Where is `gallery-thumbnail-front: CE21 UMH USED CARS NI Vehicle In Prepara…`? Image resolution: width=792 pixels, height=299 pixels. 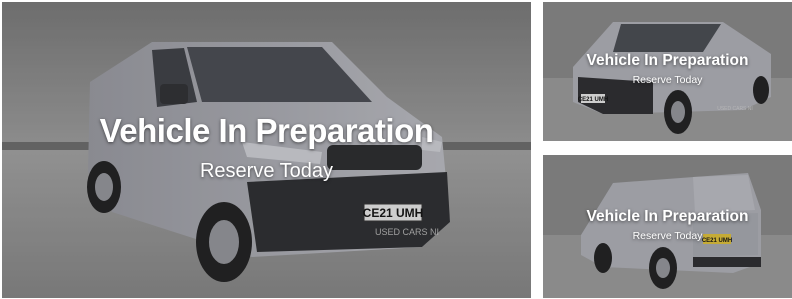
gallery-thumbnail-front: CE21 UMH USED CARS NI Vehicle In Prepara… is located at coordinates (667, 71).